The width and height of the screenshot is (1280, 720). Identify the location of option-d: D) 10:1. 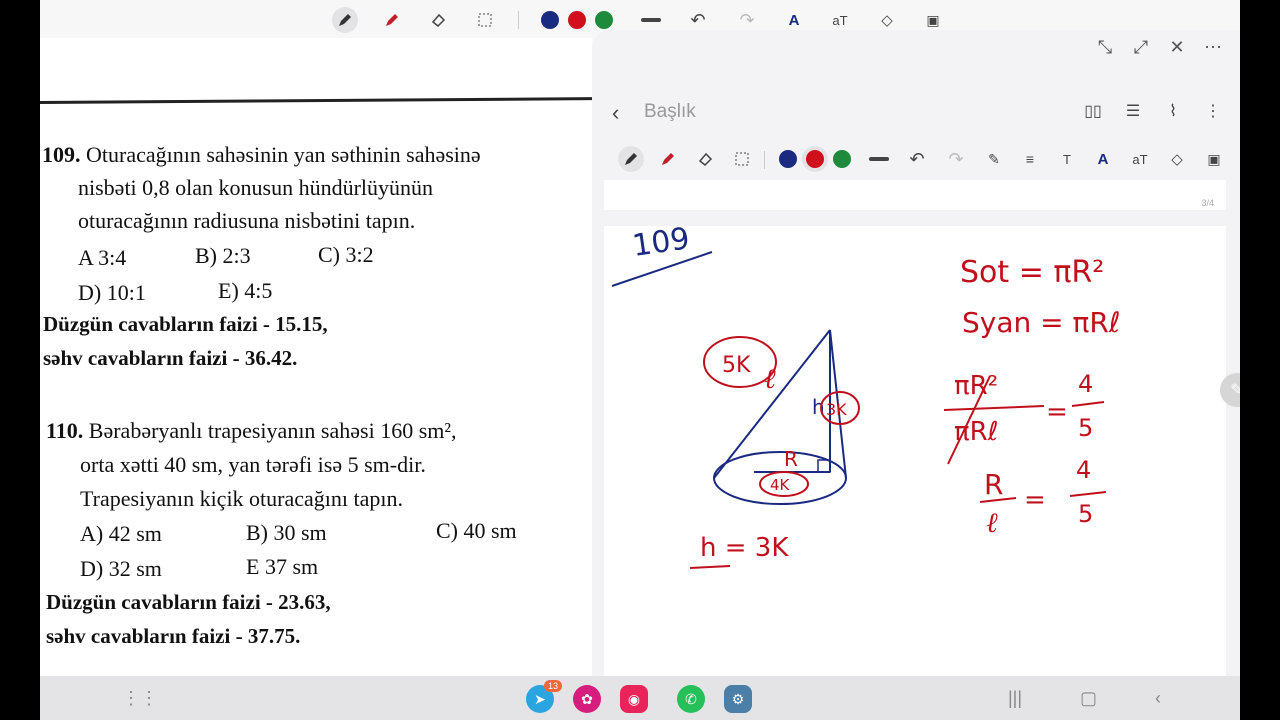
(112, 292).